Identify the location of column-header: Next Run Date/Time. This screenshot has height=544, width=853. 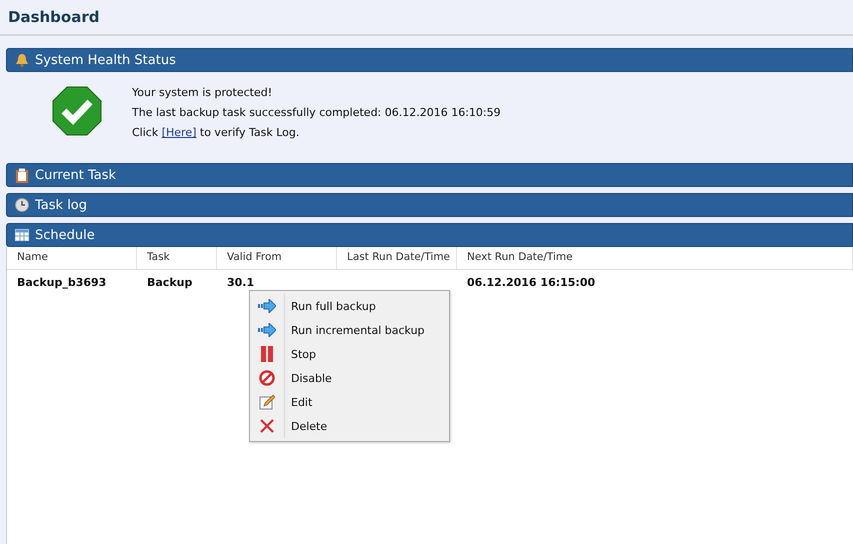
(655, 258).